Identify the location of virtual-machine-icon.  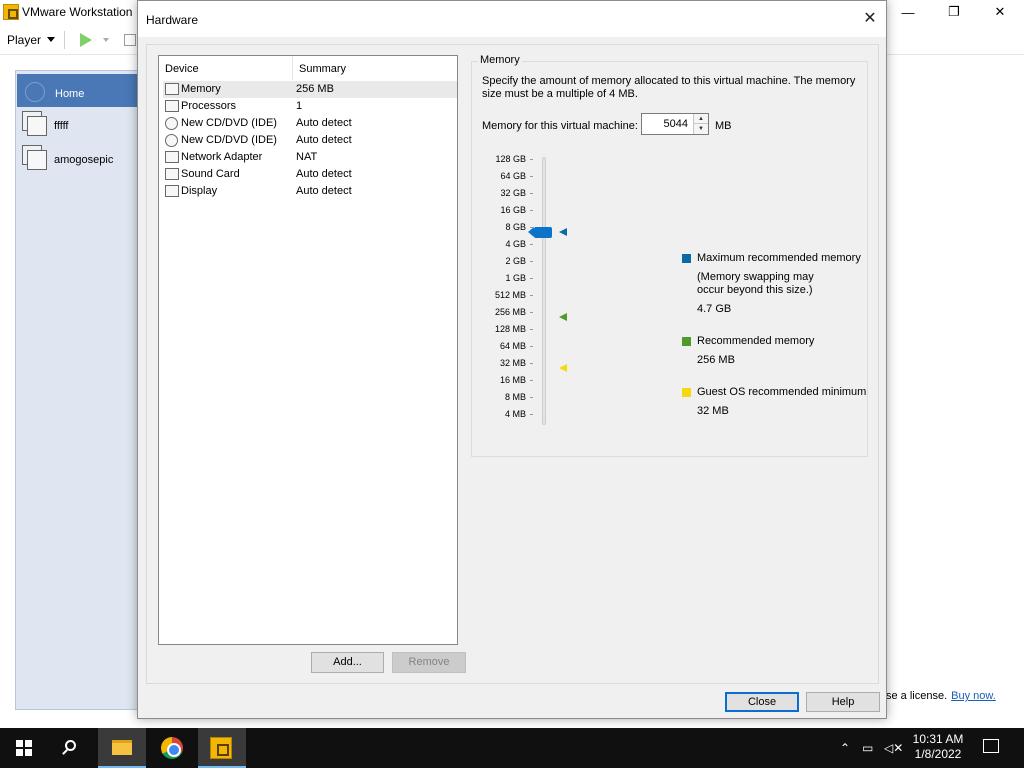
(34, 157).